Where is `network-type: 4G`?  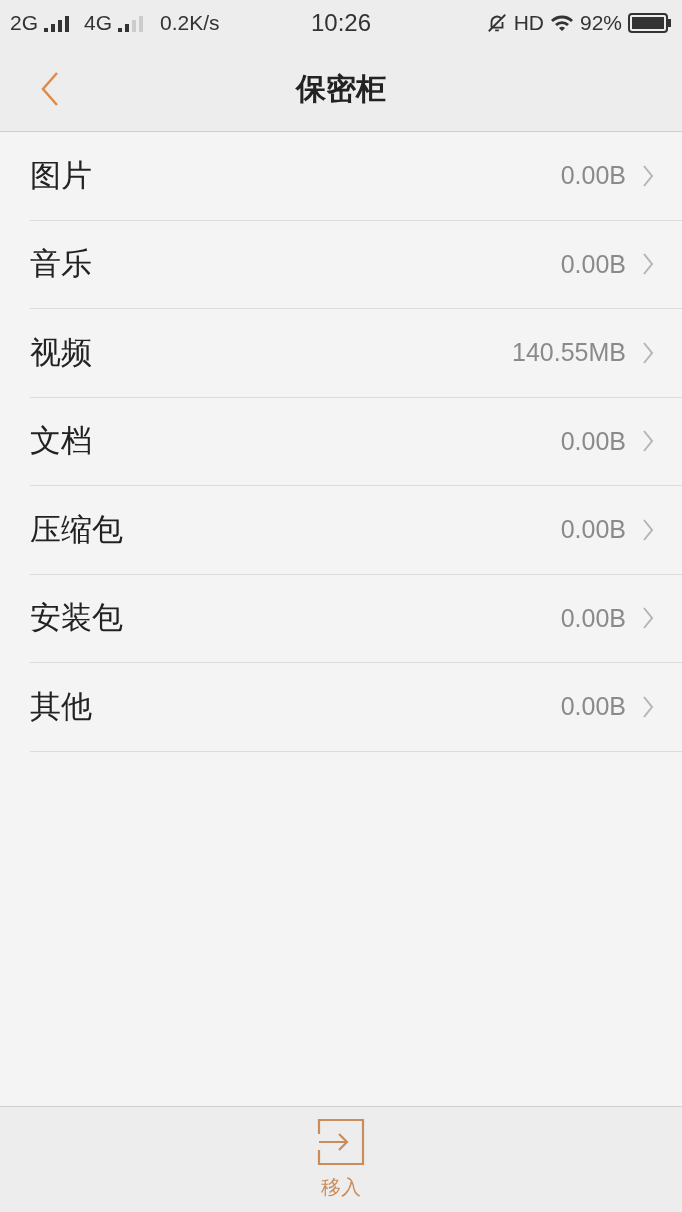
network-type: 4G is located at coordinates (98, 23).